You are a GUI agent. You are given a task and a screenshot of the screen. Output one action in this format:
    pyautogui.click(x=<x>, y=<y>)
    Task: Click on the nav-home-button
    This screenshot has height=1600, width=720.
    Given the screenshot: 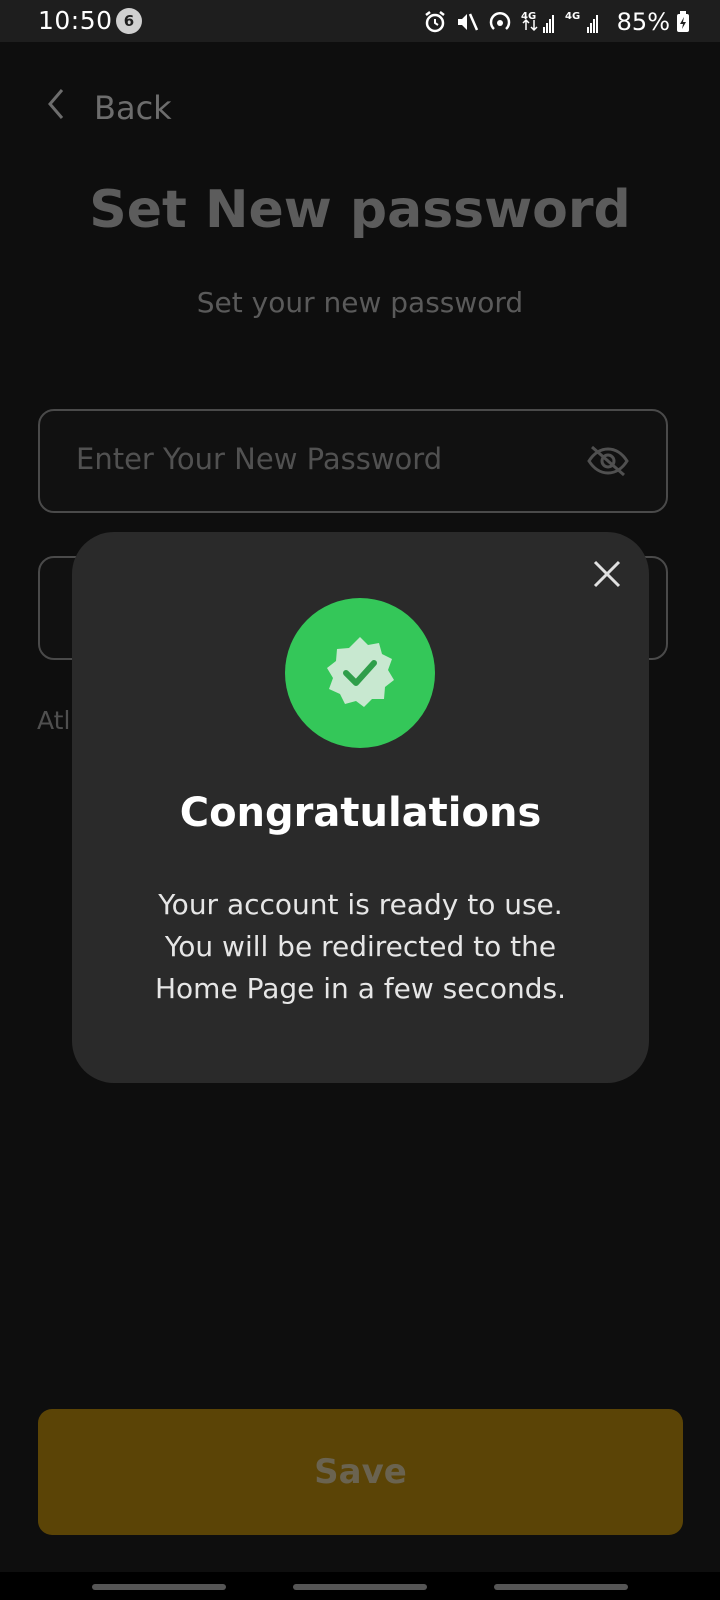 What is the action you would take?
    pyautogui.click(x=360, y=1587)
    